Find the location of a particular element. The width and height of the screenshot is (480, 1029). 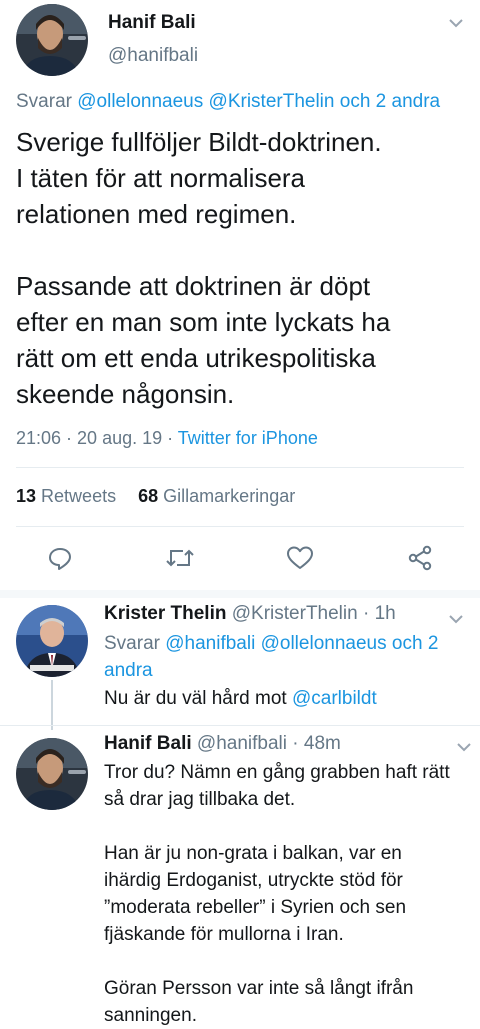

main-author-handle: @hanifbali is located at coordinates (153, 56).